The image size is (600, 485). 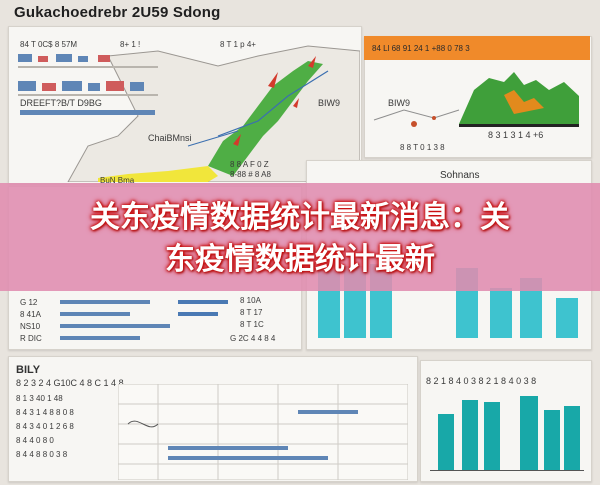 I want to click on left-mid-label-4: R DIC, so click(x=31, y=338).